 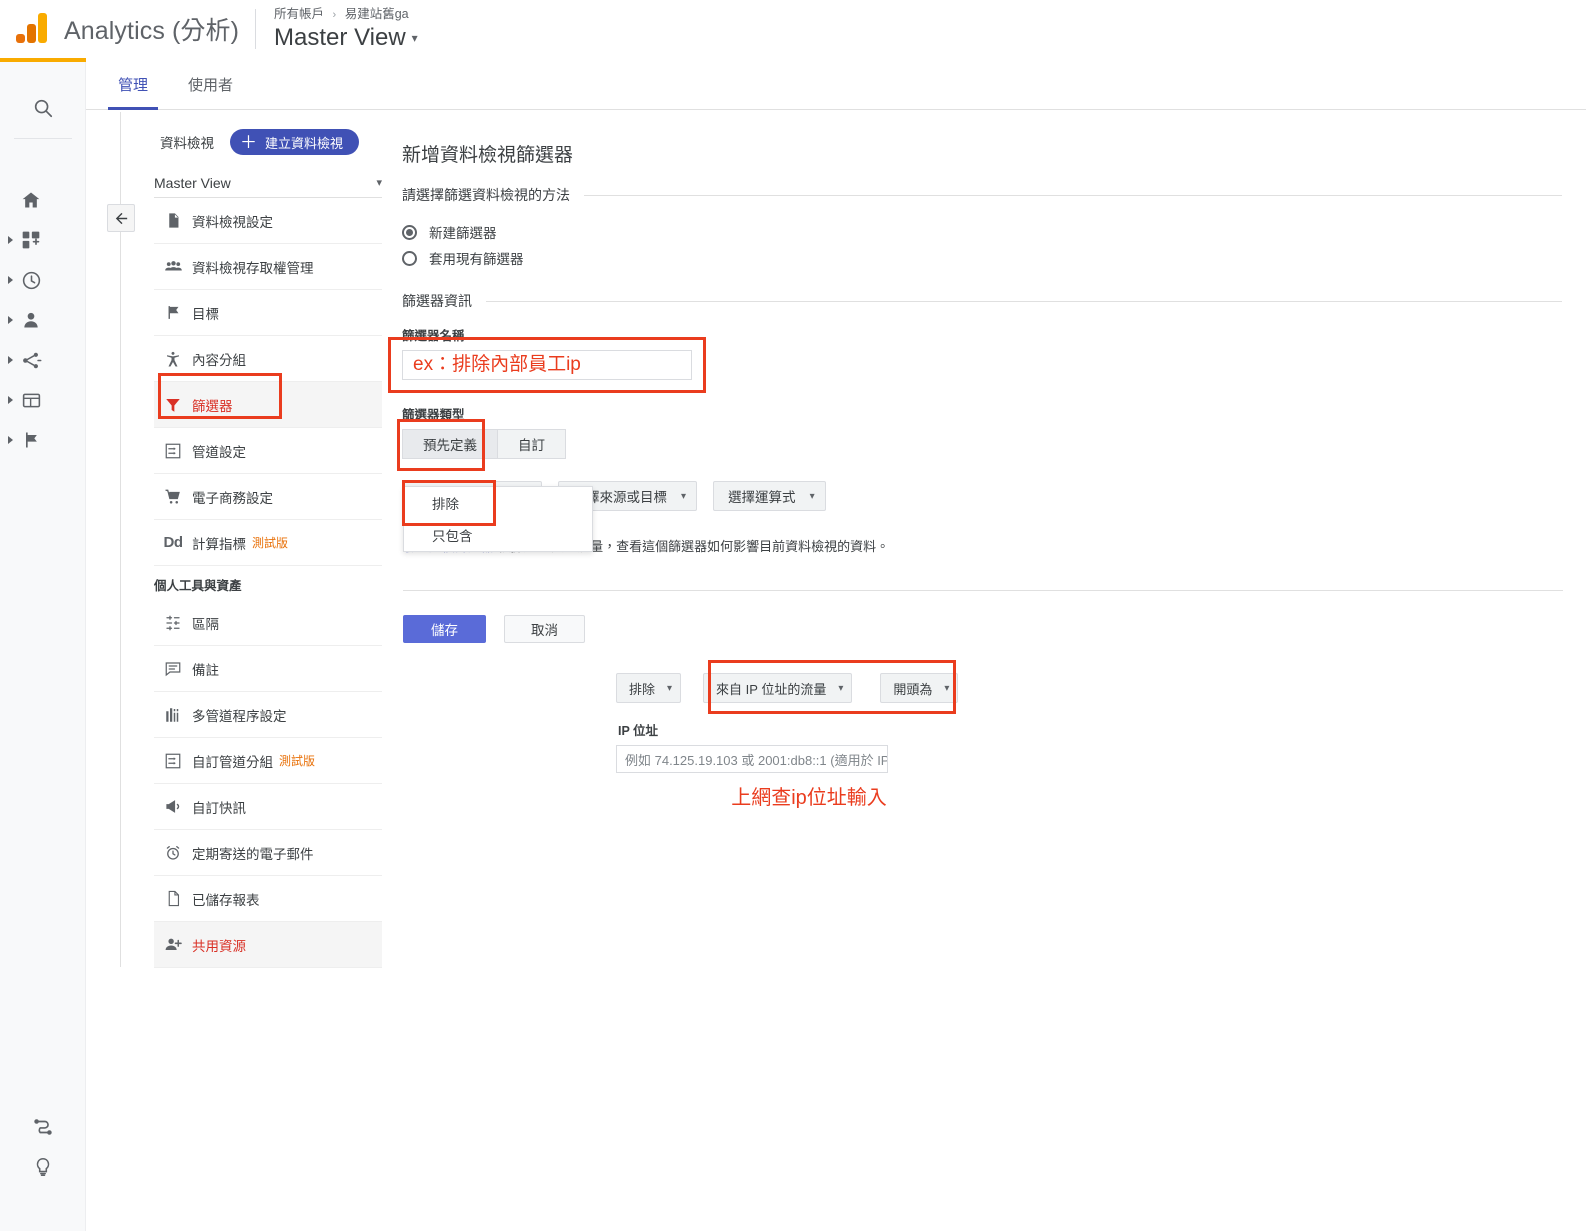 I want to click on menu-item-label: 篩選器, so click(x=212, y=406).